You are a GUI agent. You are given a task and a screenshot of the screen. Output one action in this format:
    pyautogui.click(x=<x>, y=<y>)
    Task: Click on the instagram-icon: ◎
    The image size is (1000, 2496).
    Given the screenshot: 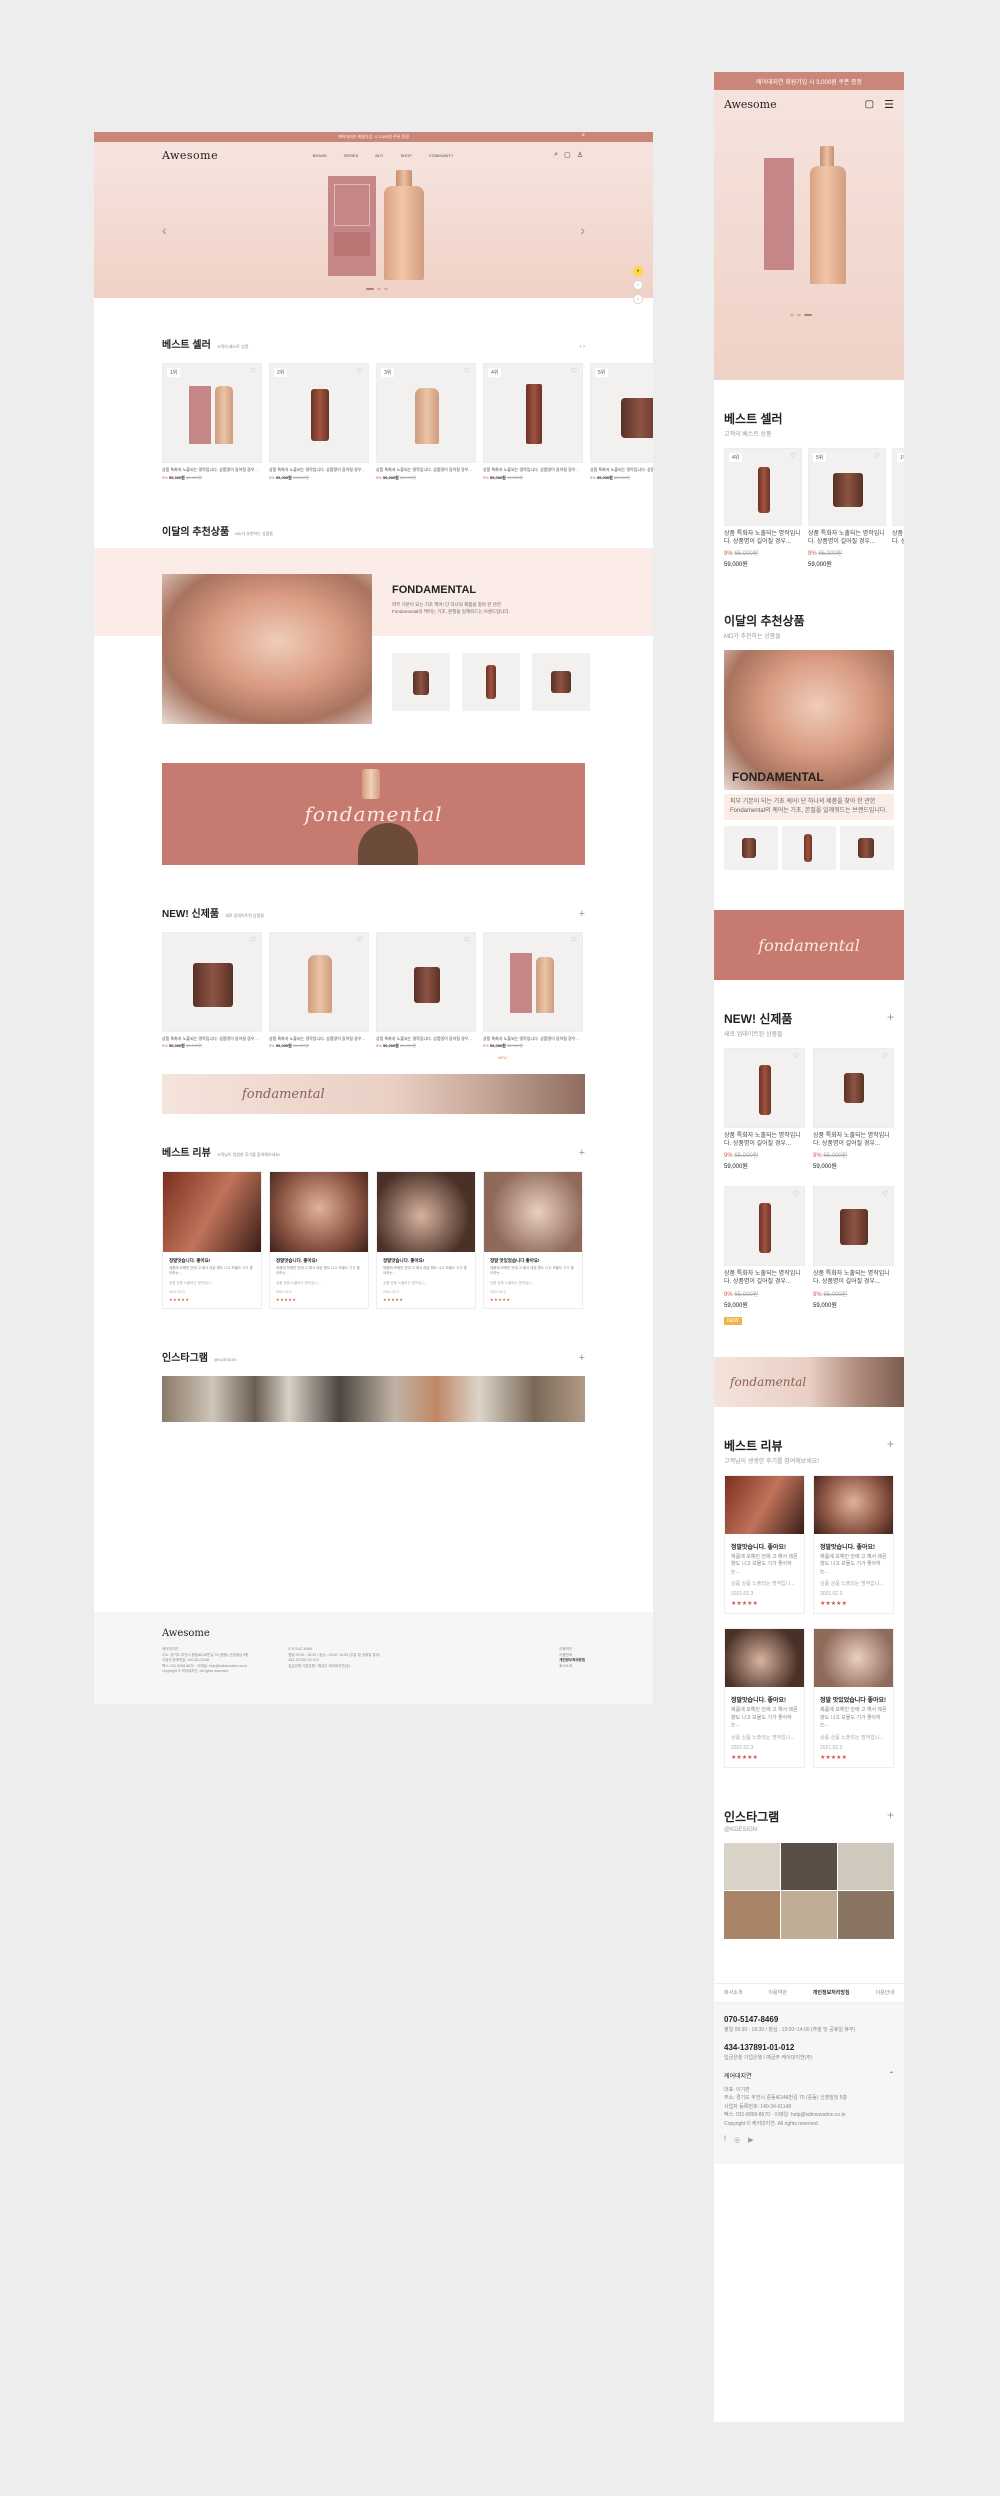 What is the action you would take?
    pyautogui.click(x=737, y=2140)
    